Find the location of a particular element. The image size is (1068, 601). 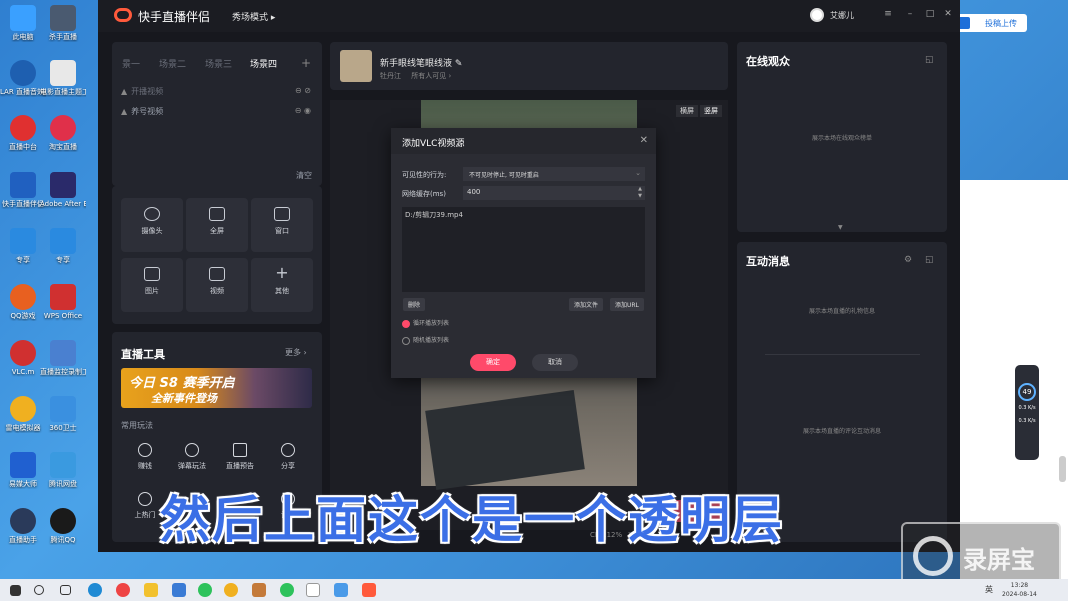

eye-icon: ⊖ ◉ is located at coordinates (303, 110).